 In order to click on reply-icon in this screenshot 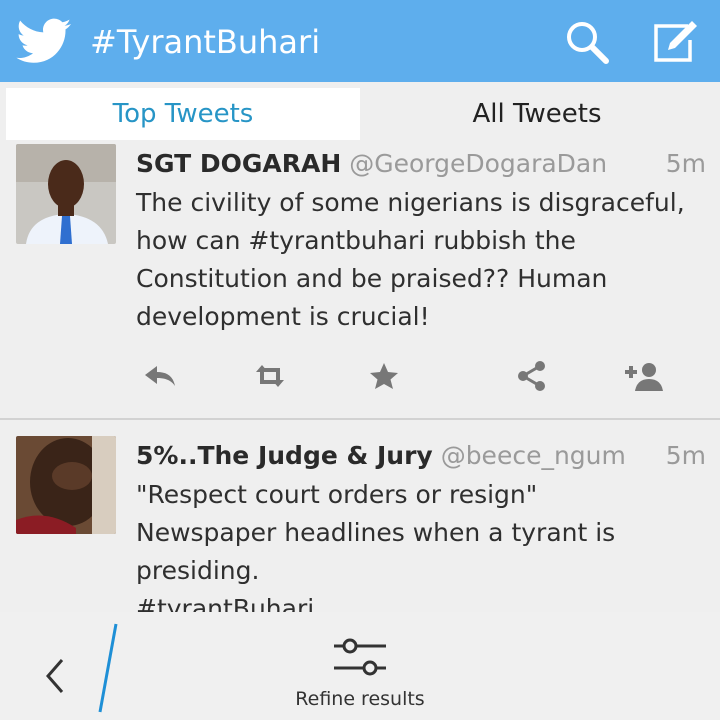, I will do `click(160, 376)`.